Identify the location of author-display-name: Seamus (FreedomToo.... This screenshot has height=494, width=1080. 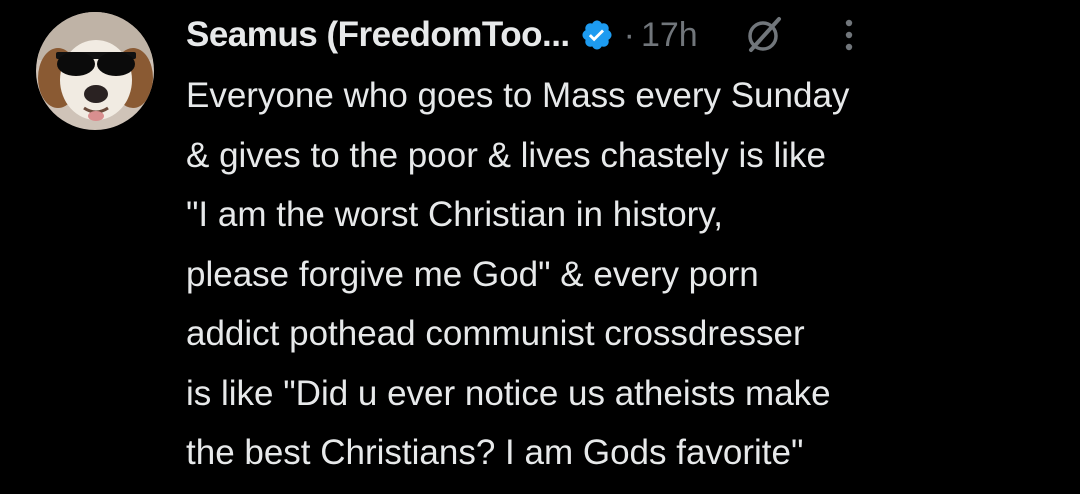
(378, 35).